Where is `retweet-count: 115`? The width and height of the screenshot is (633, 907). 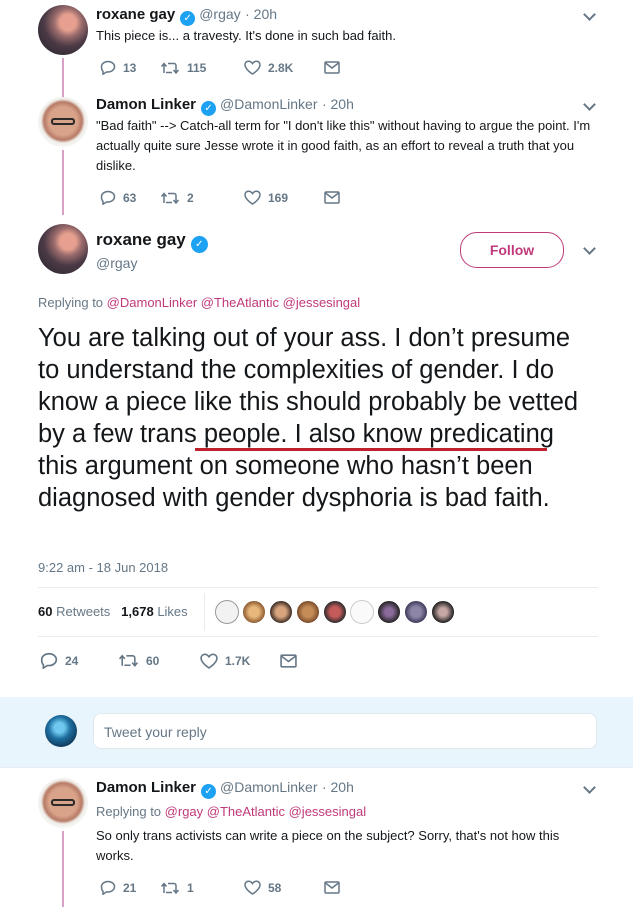
retweet-count: 115 is located at coordinates (197, 67).